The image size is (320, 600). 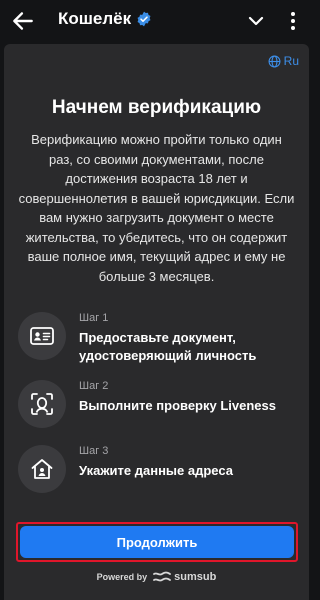 I want to click on verification-heading: Начнем верификацию, so click(x=156, y=107).